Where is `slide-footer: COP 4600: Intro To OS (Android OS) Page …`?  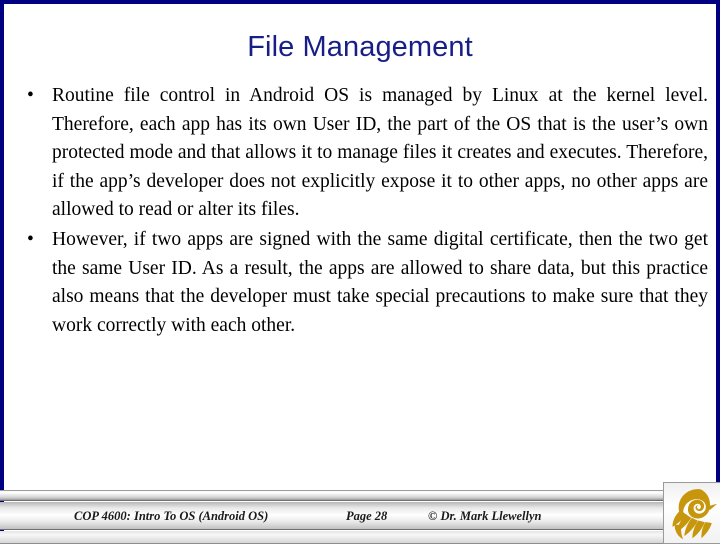 slide-footer: COP 4600: Intro To OS (Android OS) Page … is located at coordinates (360, 514).